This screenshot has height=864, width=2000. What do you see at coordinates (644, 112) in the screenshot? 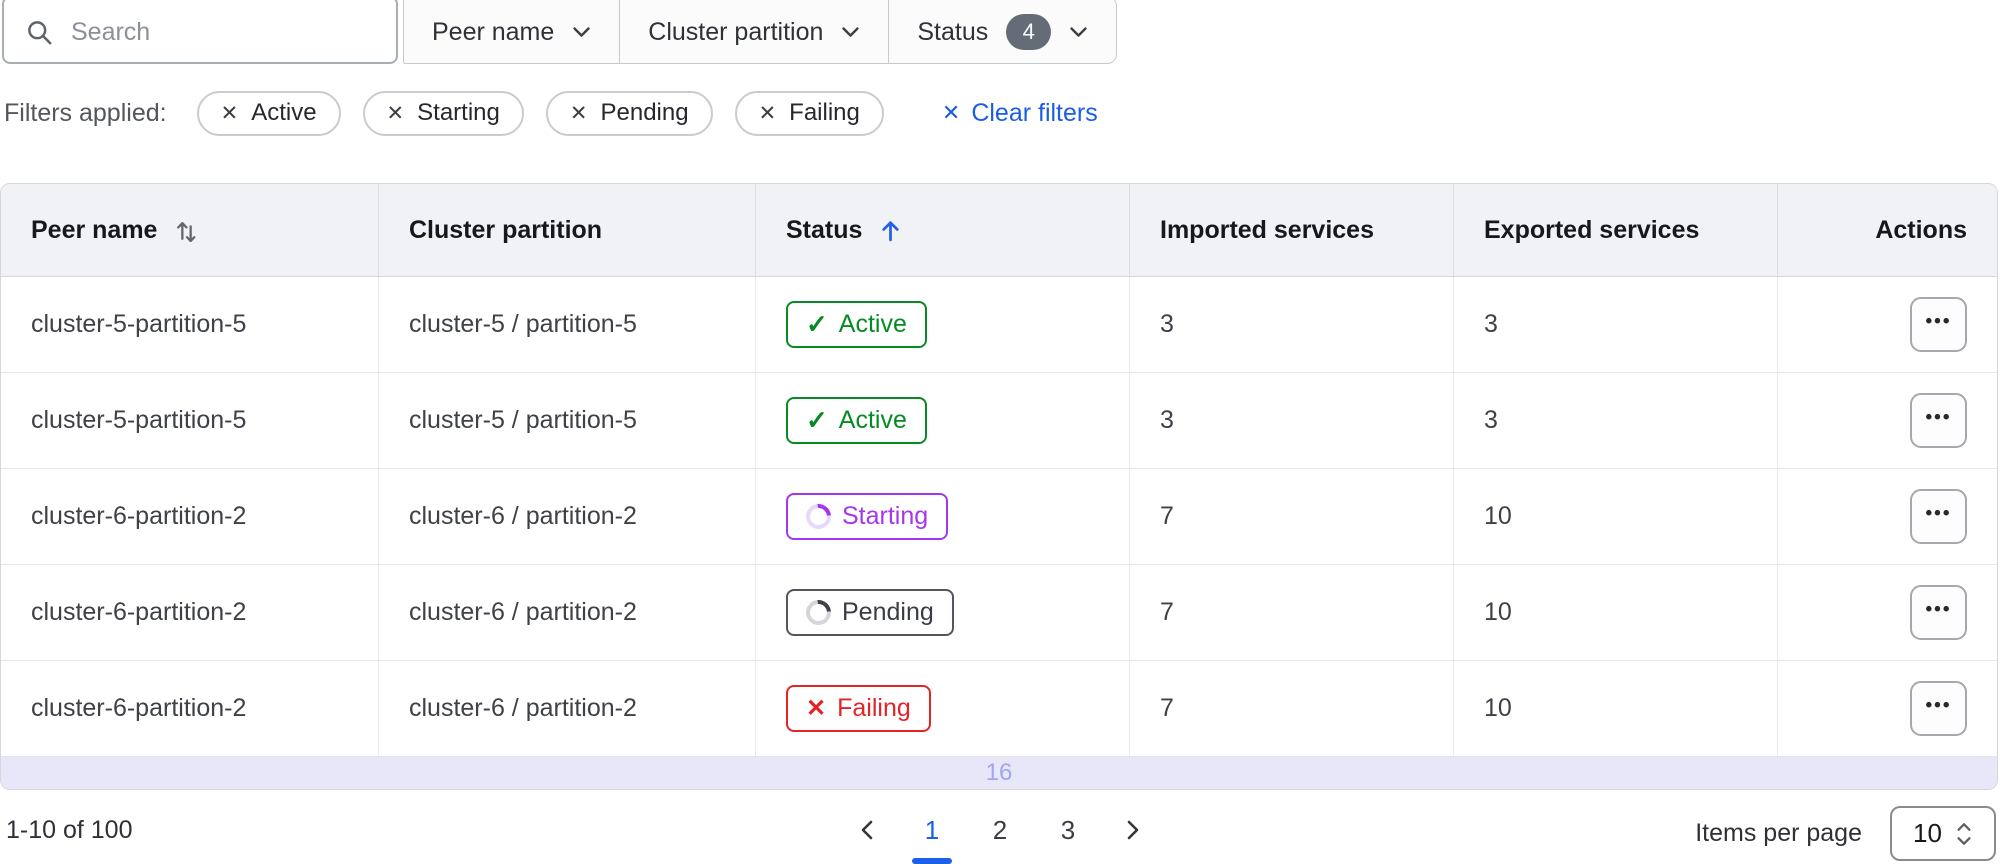
I see `filter-chip-label: Pending` at bounding box center [644, 112].